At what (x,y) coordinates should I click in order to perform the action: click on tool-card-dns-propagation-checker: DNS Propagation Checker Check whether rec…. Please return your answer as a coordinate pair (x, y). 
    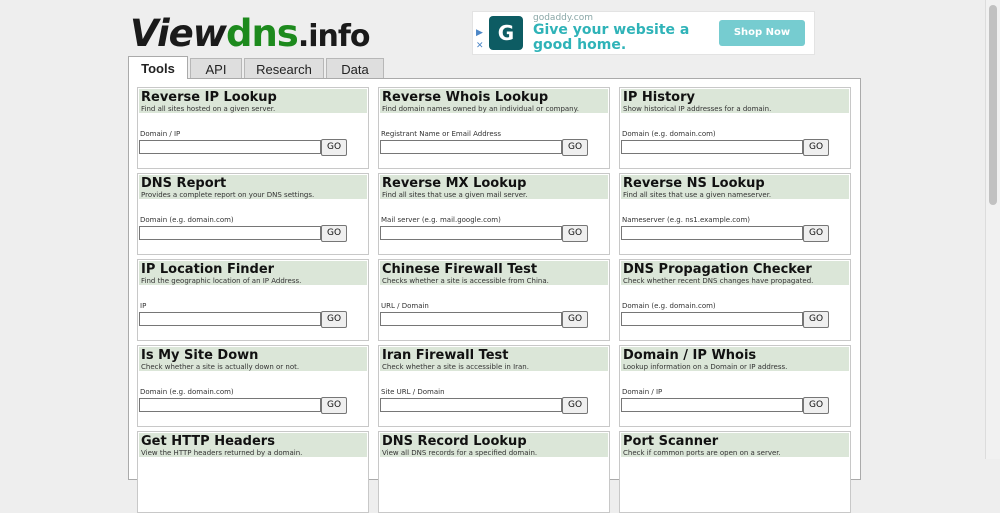
    Looking at the image, I should click on (735, 300).